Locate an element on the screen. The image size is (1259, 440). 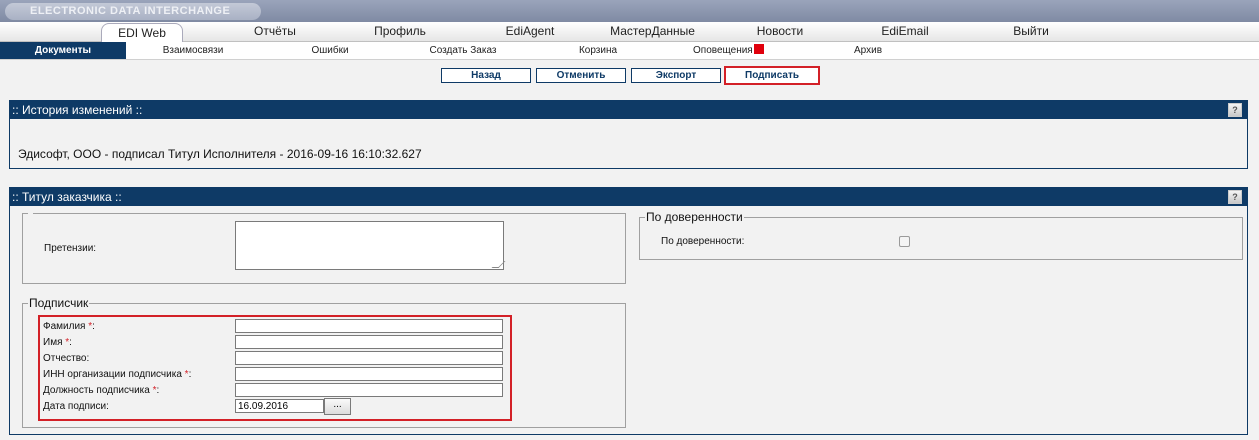
back-button: Назад is located at coordinates (486, 75).